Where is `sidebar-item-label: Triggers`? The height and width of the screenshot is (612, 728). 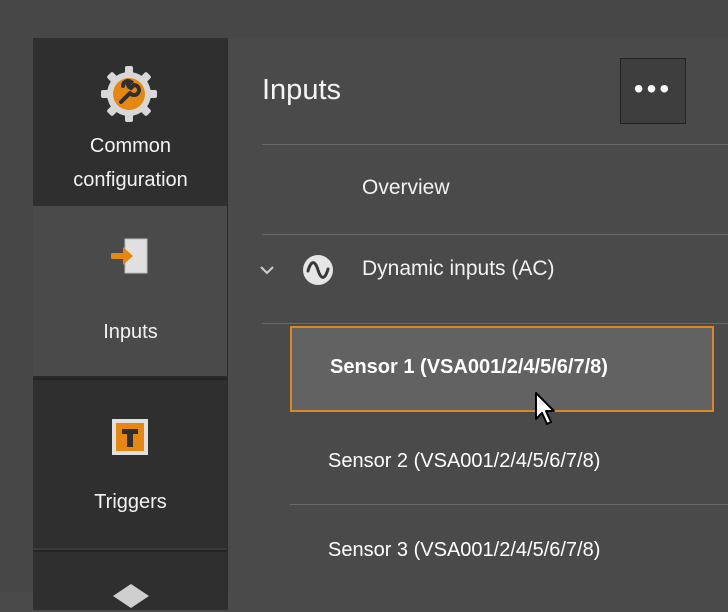 sidebar-item-label: Triggers is located at coordinates (130, 502).